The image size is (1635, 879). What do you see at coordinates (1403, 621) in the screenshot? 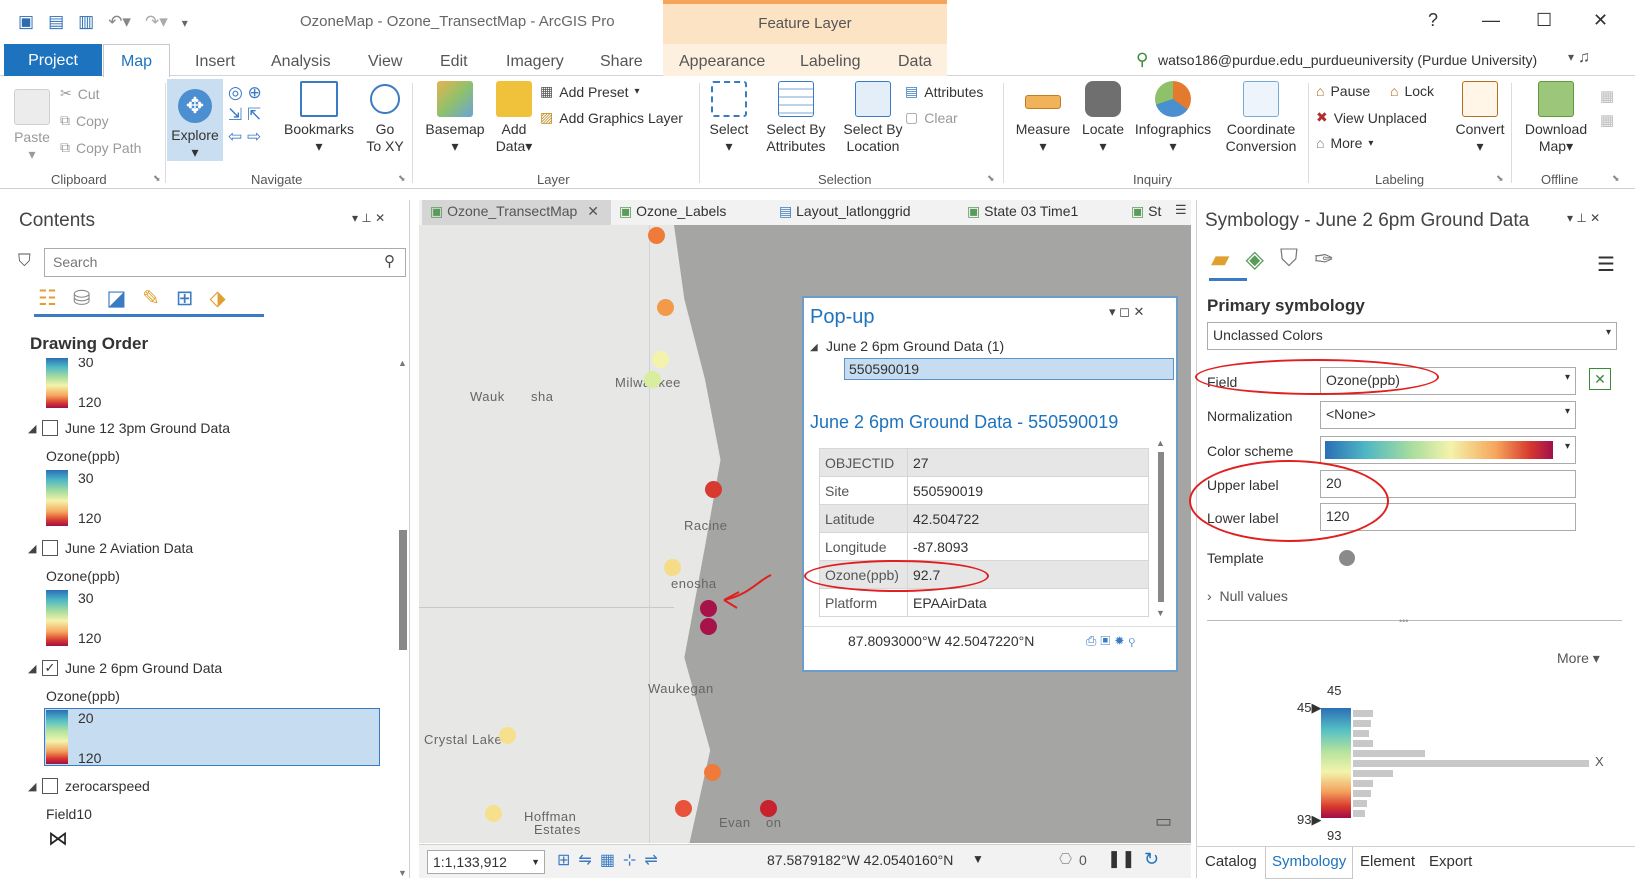
I see `splitter-handle-icon: •••` at bounding box center [1403, 621].